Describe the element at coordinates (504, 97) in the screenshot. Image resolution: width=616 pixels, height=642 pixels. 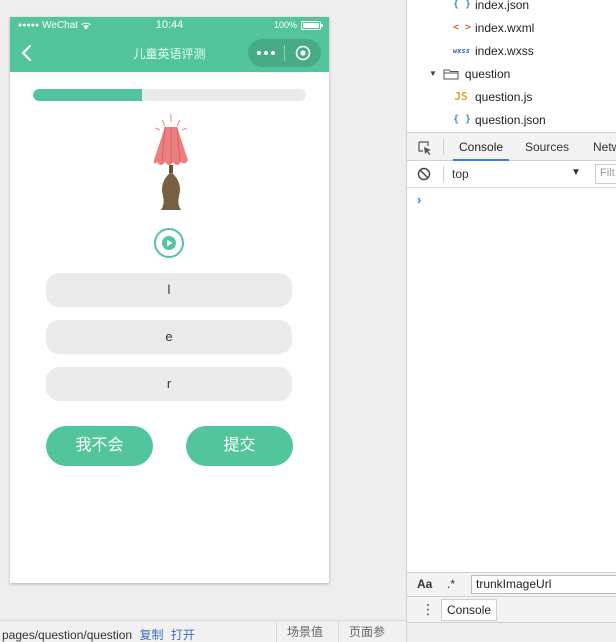
I see `file-name: question.js` at that location.